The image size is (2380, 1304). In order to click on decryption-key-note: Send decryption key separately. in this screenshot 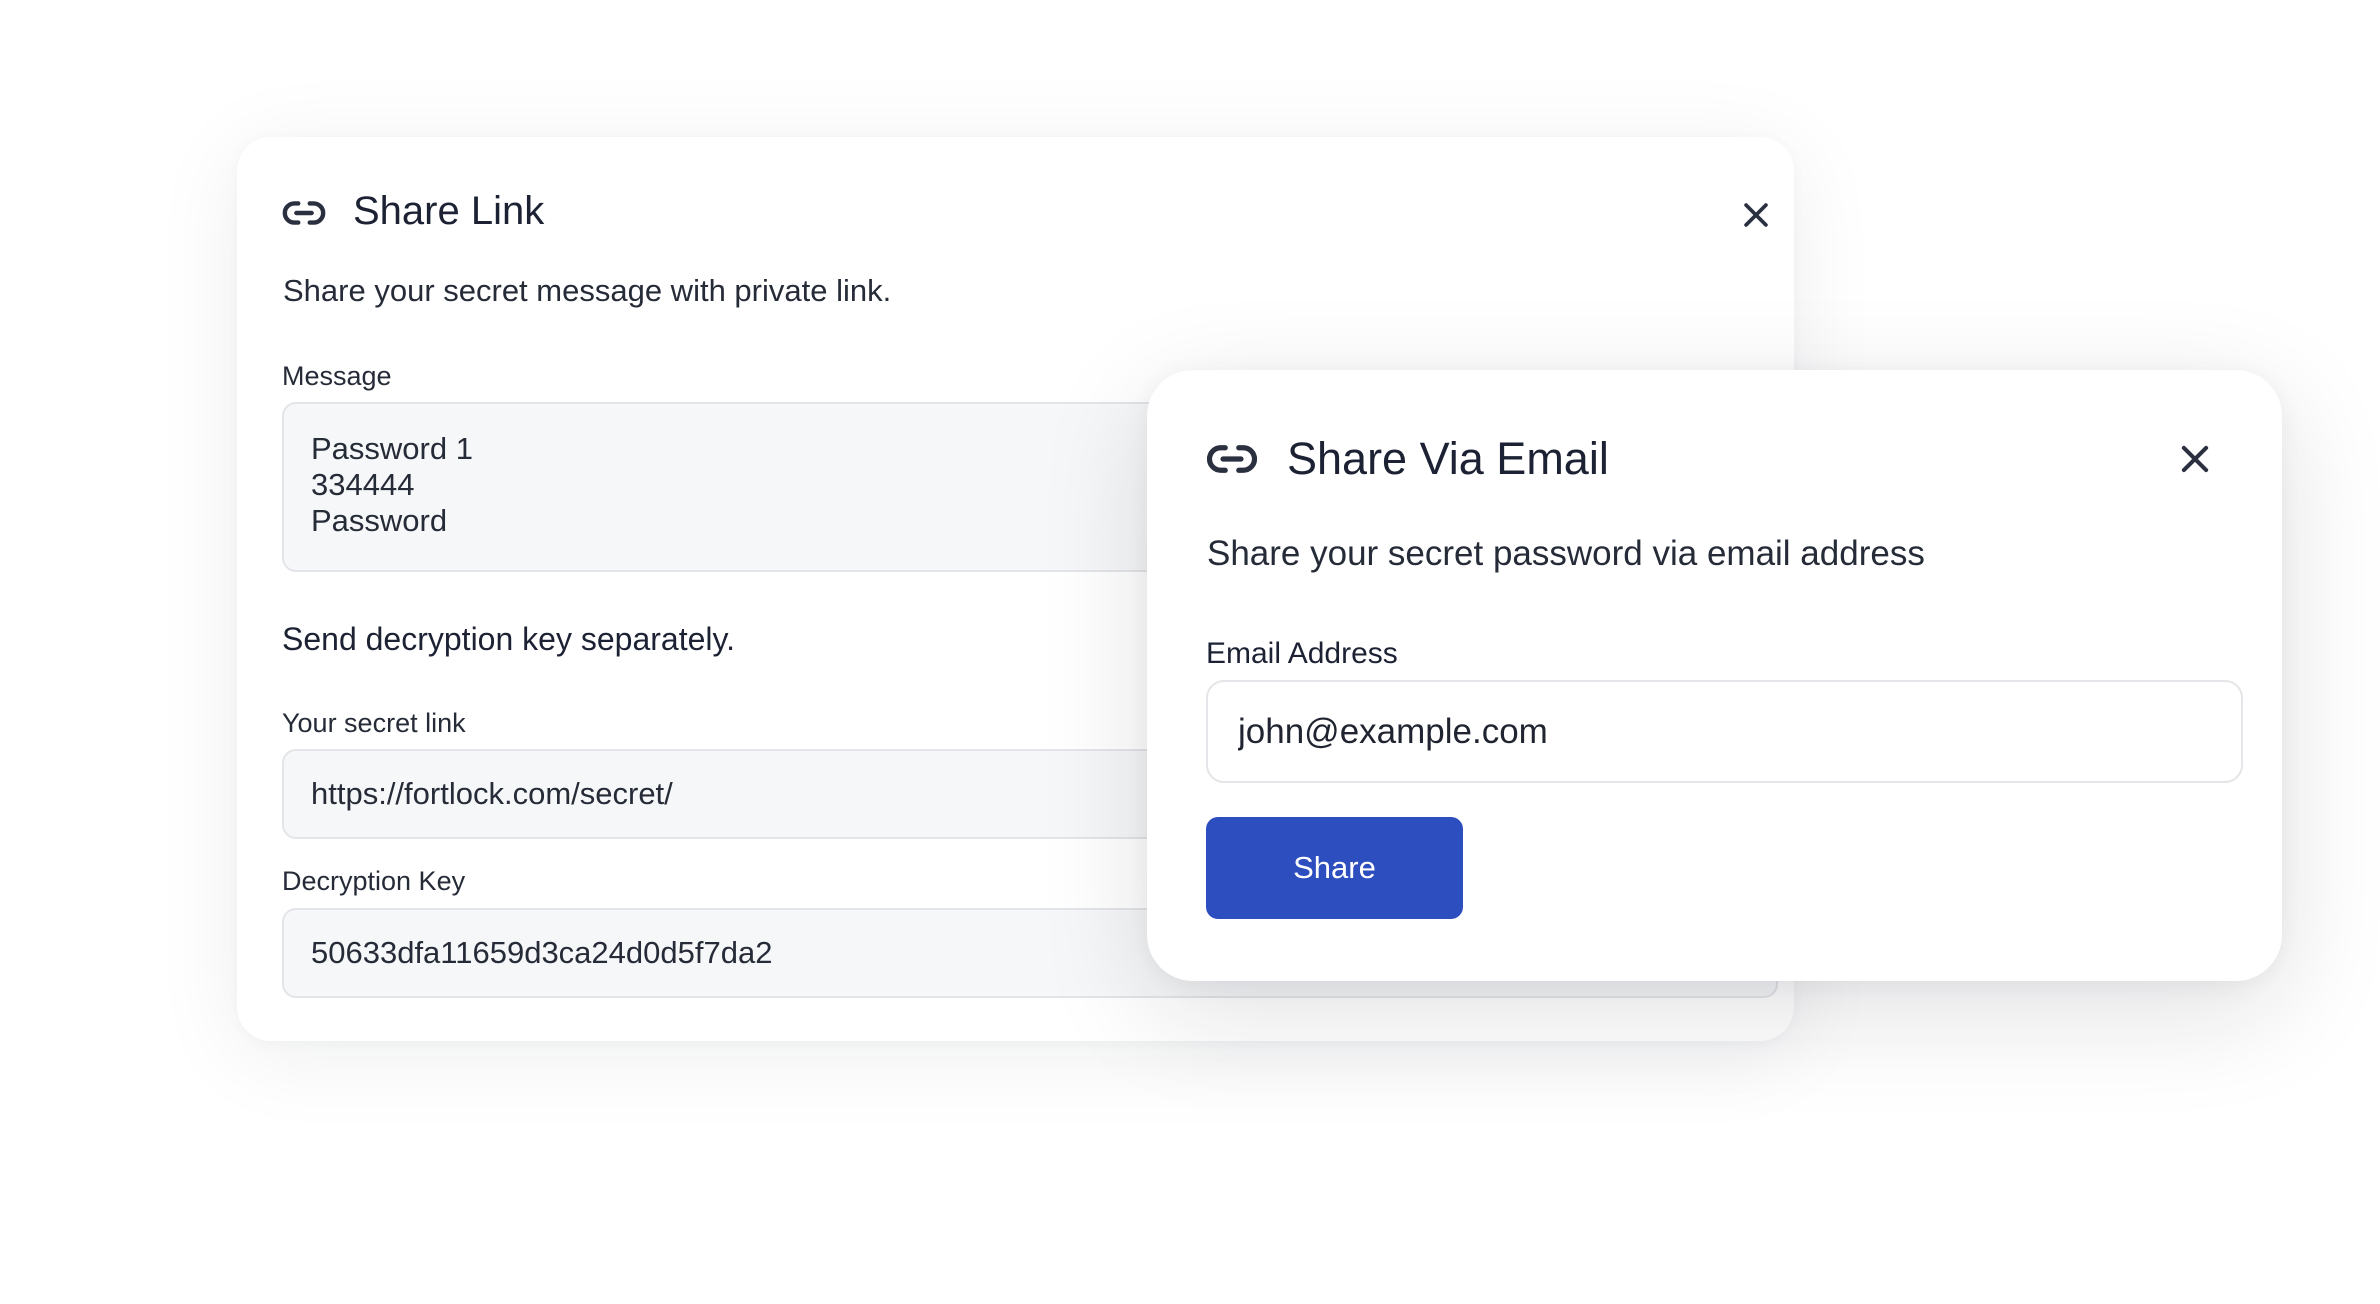, I will do `click(508, 639)`.